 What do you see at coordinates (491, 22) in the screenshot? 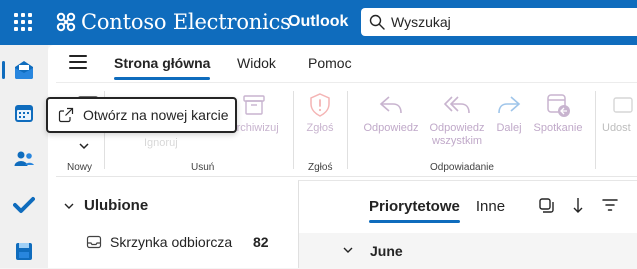
I see `search-input` at bounding box center [491, 22].